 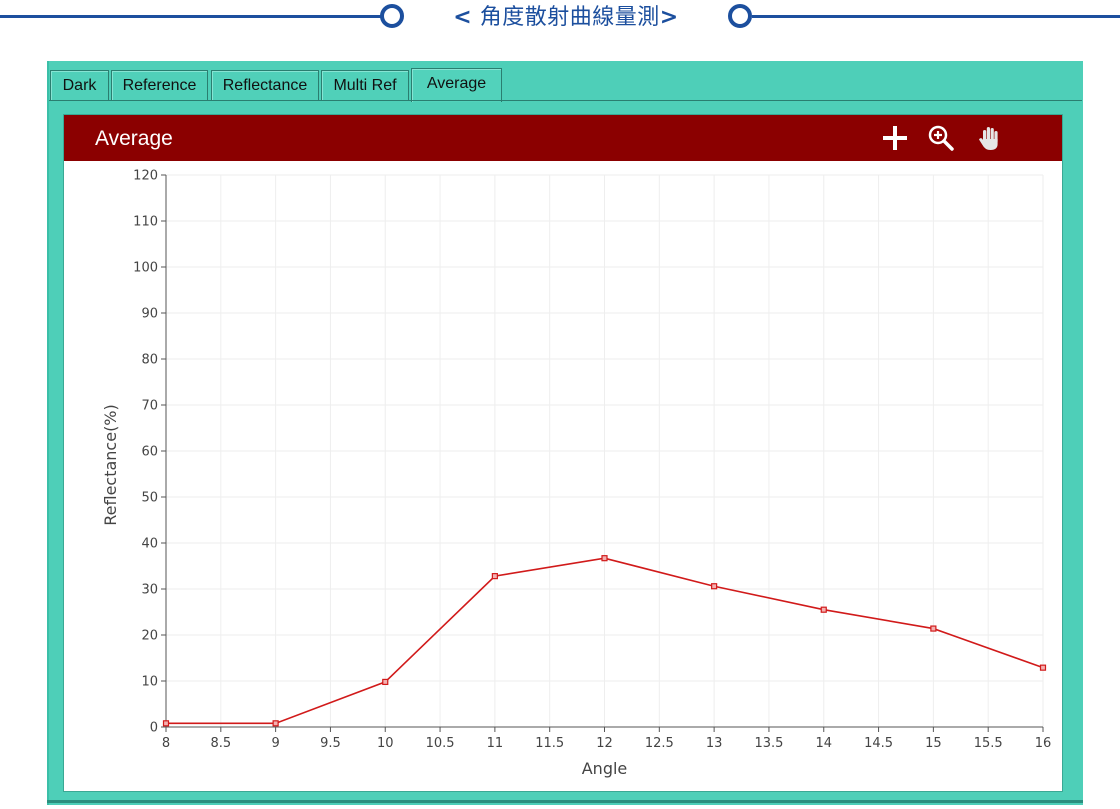 What do you see at coordinates (149, 682) in the screenshot?
I see `y-tick-label: 10` at bounding box center [149, 682].